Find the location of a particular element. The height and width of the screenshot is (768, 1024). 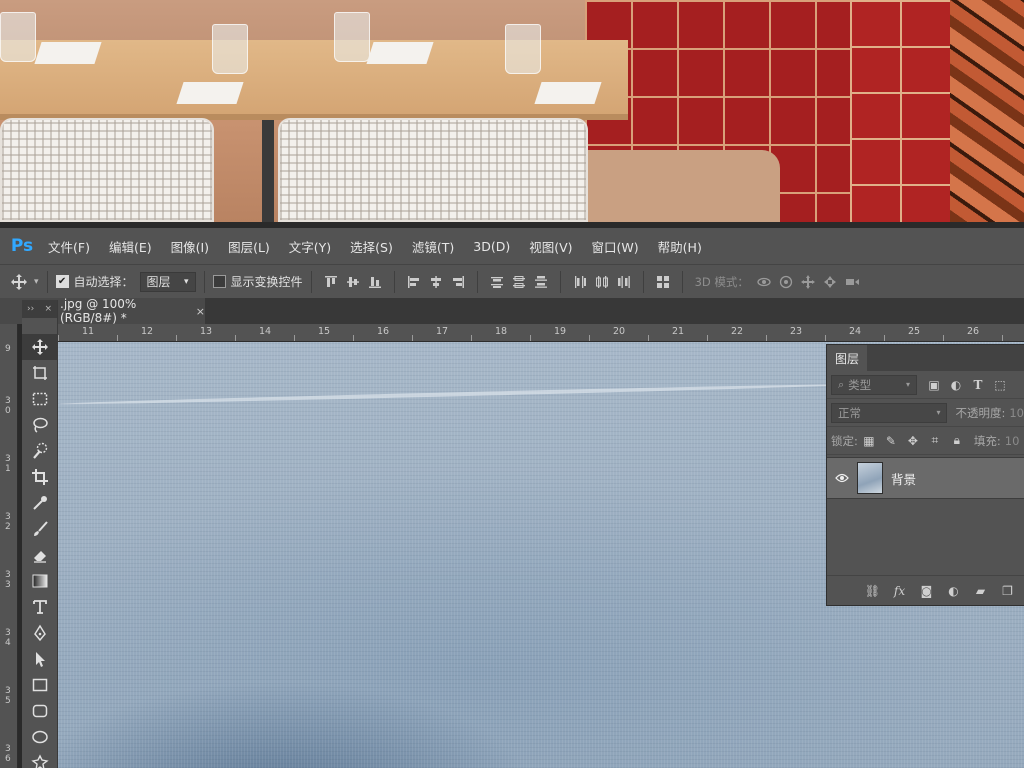

lasso-tool is located at coordinates (40, 425).